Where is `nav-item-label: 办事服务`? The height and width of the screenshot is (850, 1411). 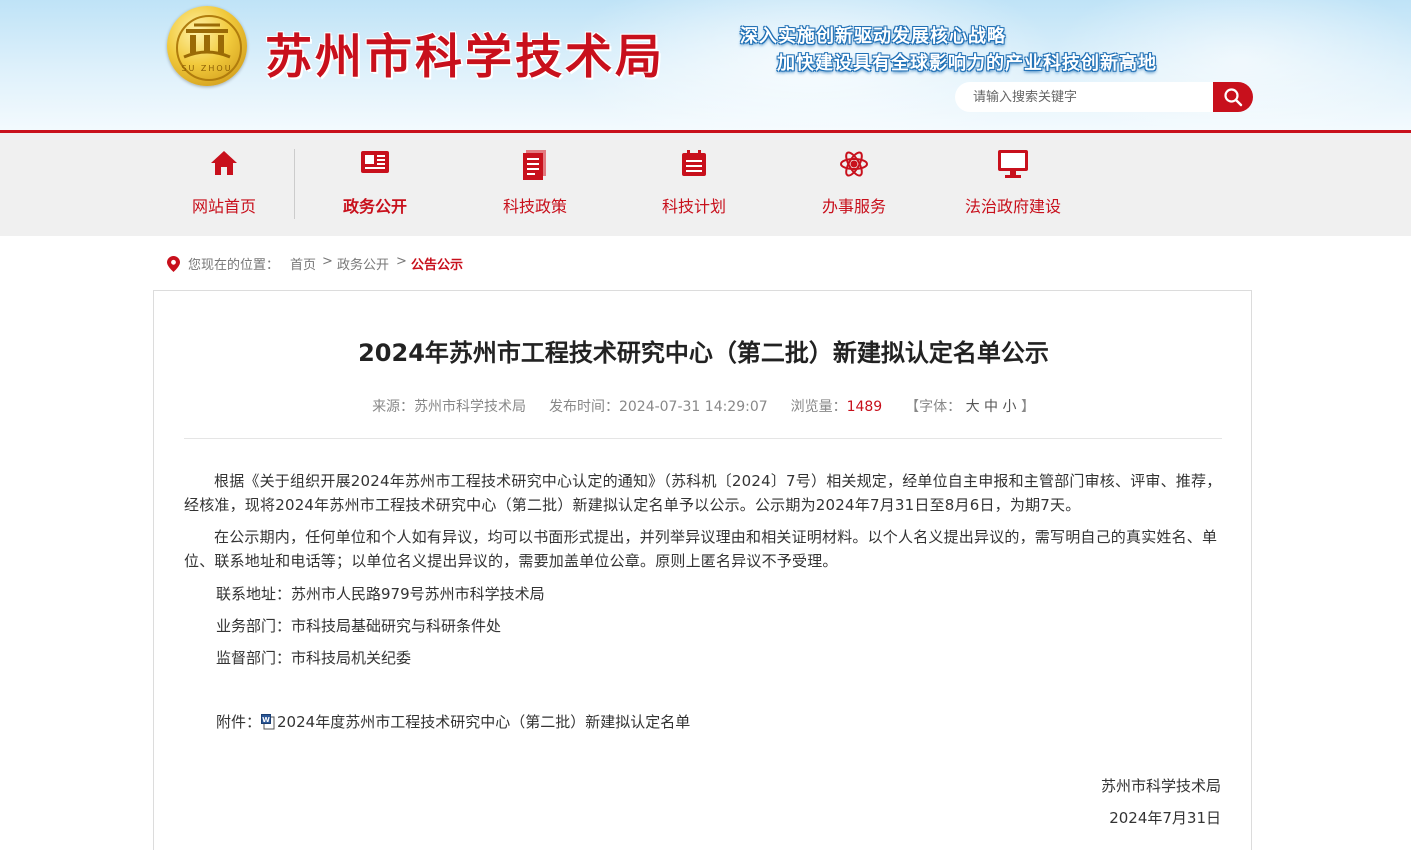
nav-item-label: 办事服务 is located at coordinates (853, 206).